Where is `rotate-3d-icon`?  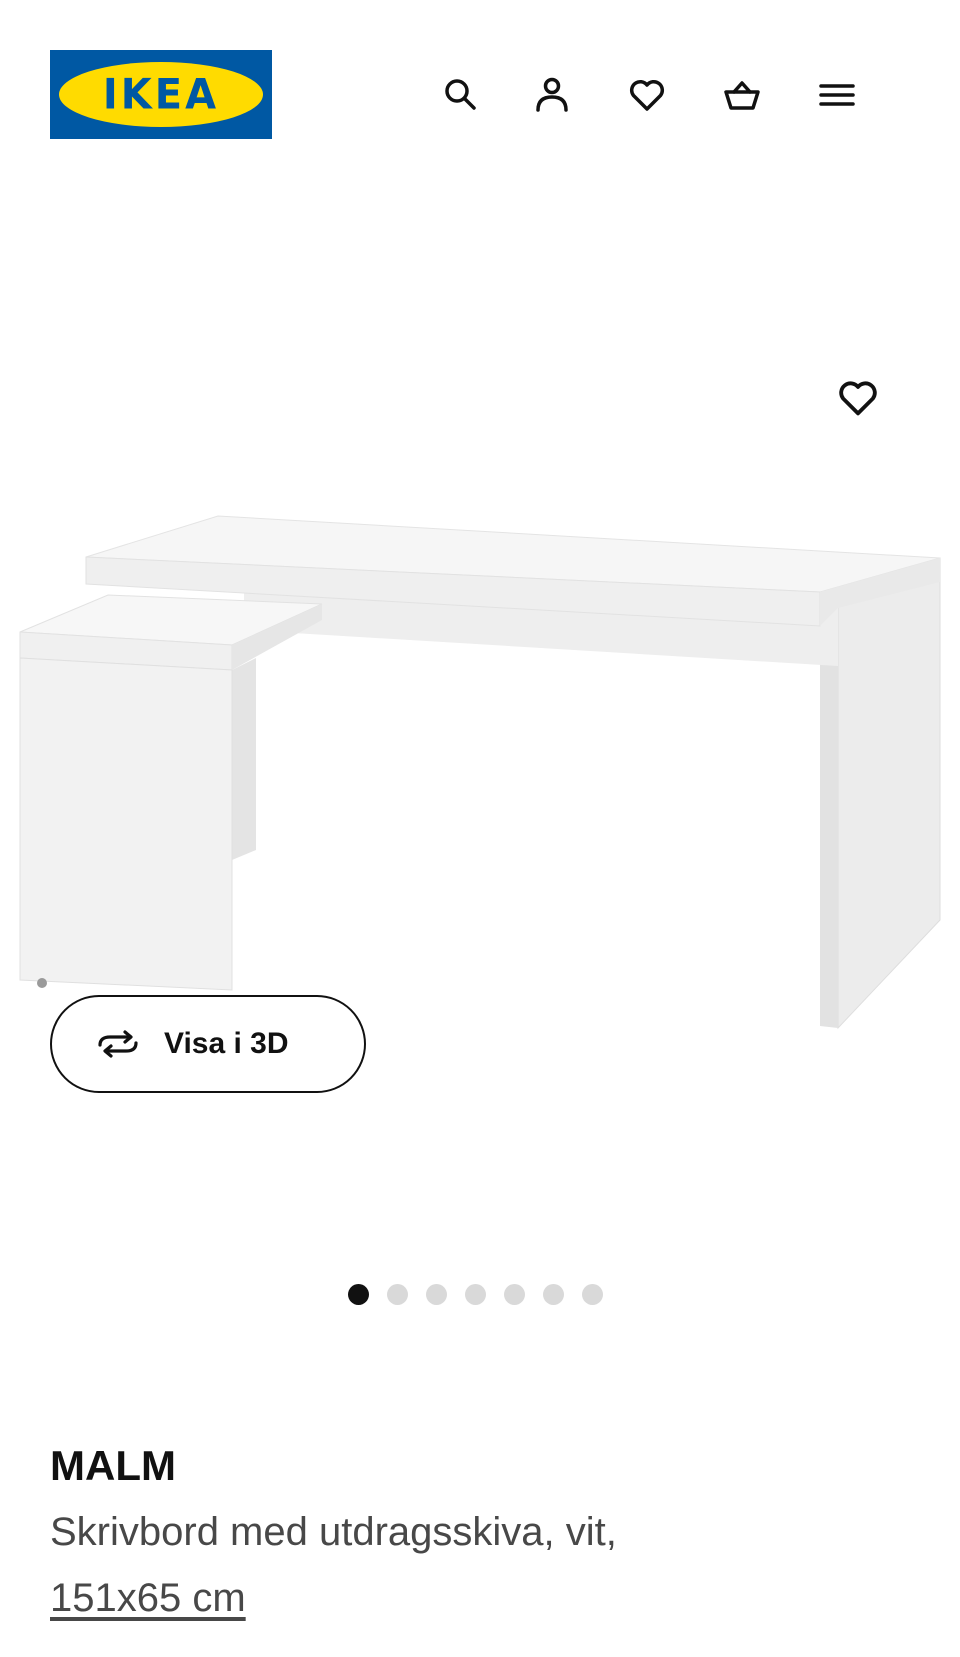
rotate-3d-icon is located at coordinates (118, 1044).